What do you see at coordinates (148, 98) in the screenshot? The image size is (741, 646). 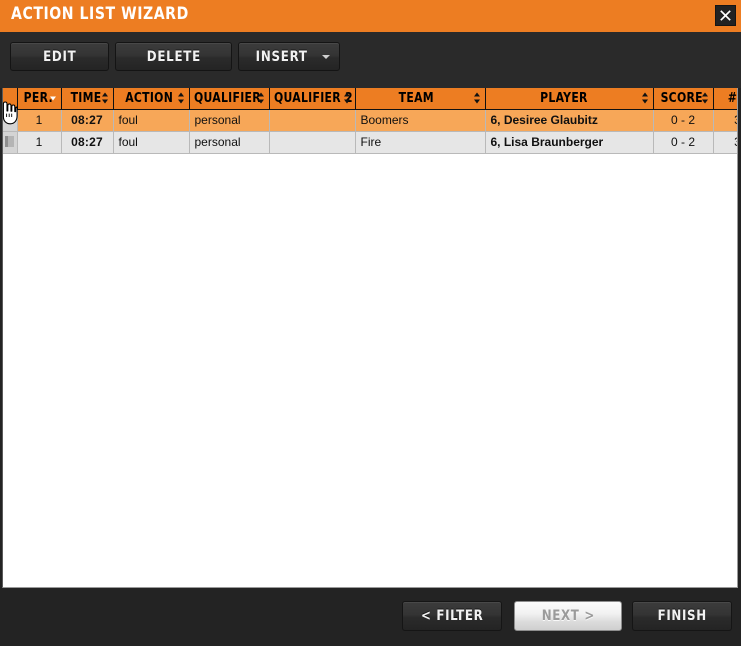 I see `column-header-label-action: Action` at bounding box center [148, 98].